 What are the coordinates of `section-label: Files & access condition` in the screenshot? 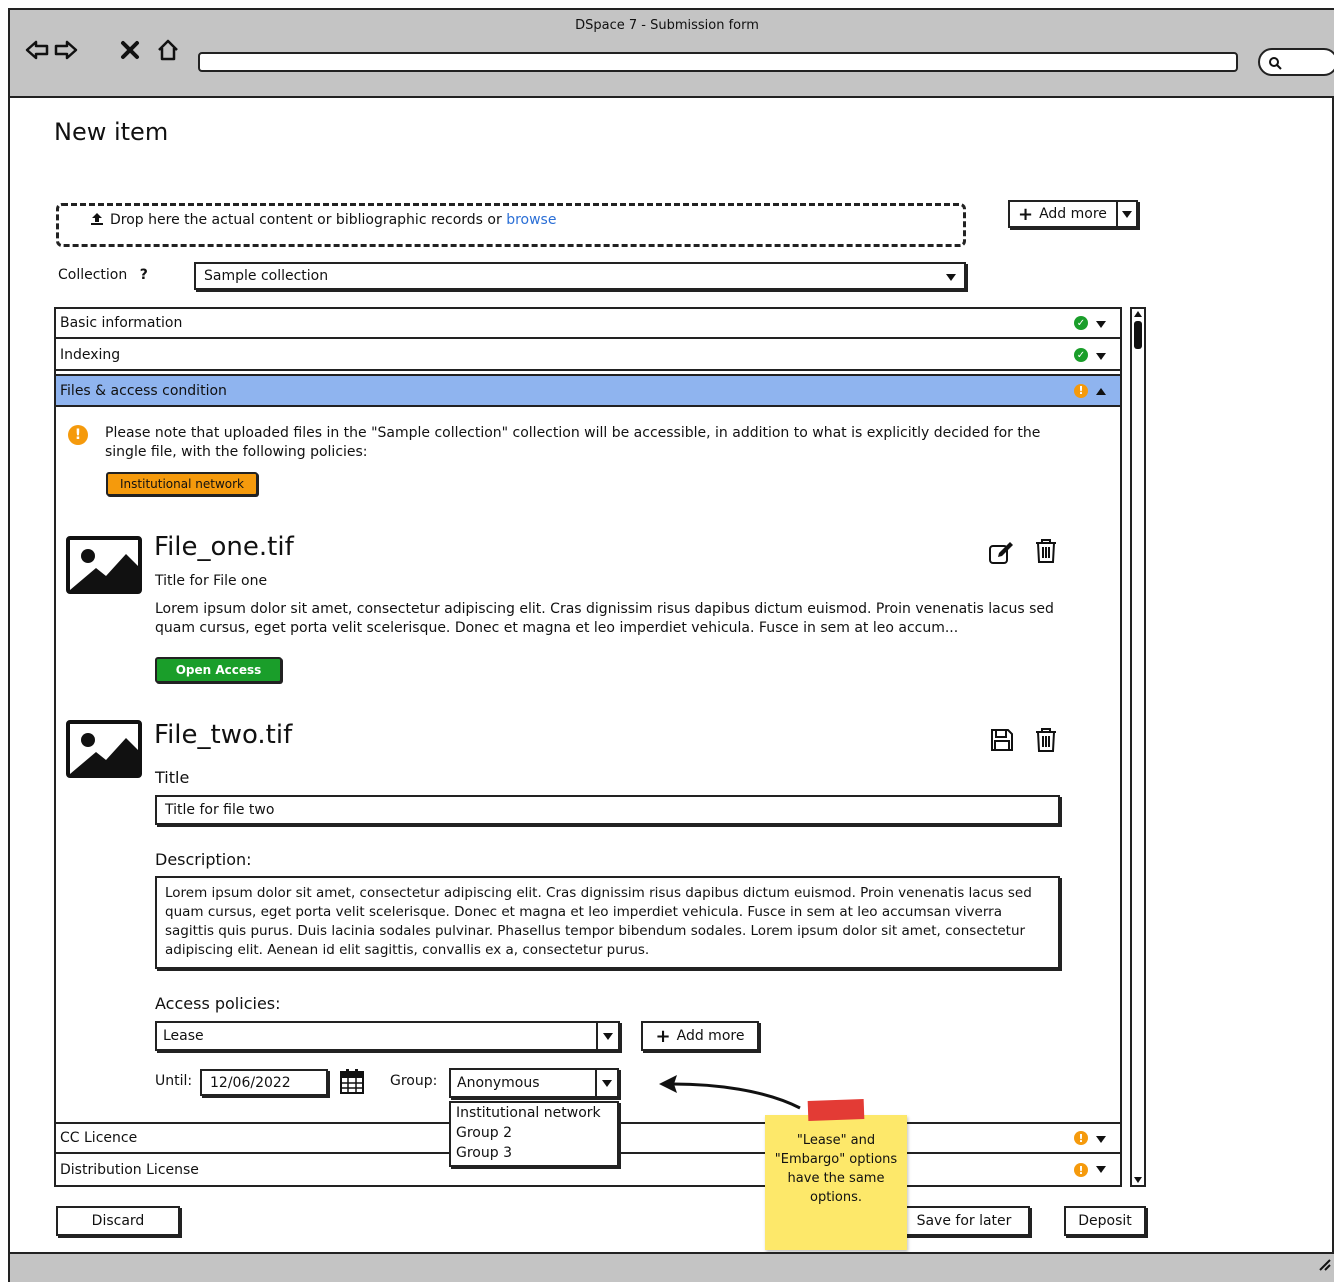 It's located at (143, 390).